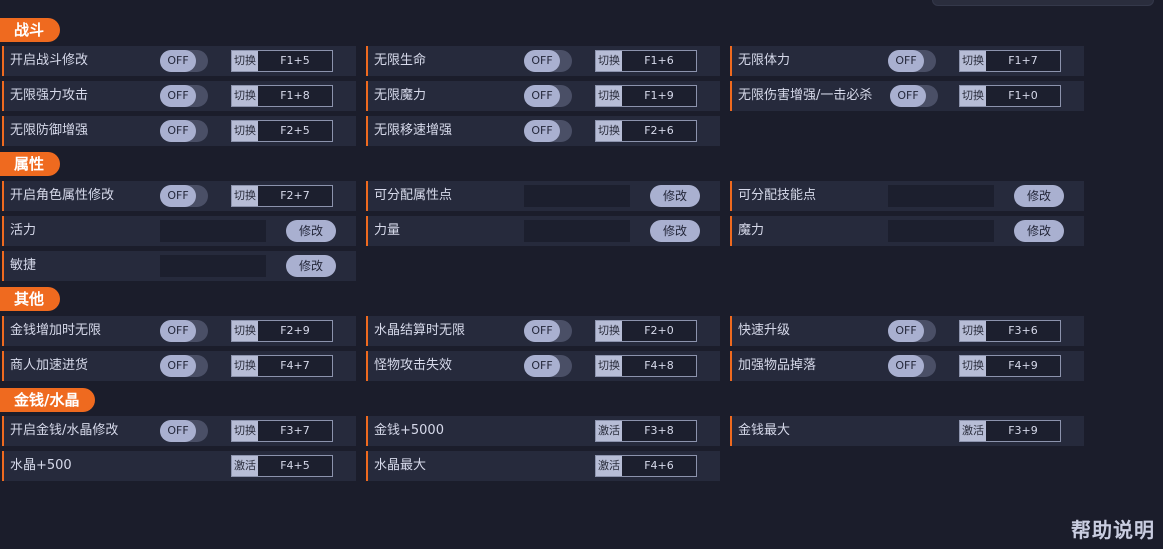 This screenshot has height=549, width=1163. I want to click on hotkey-box: 切换 F2+9, so click(282, 331).